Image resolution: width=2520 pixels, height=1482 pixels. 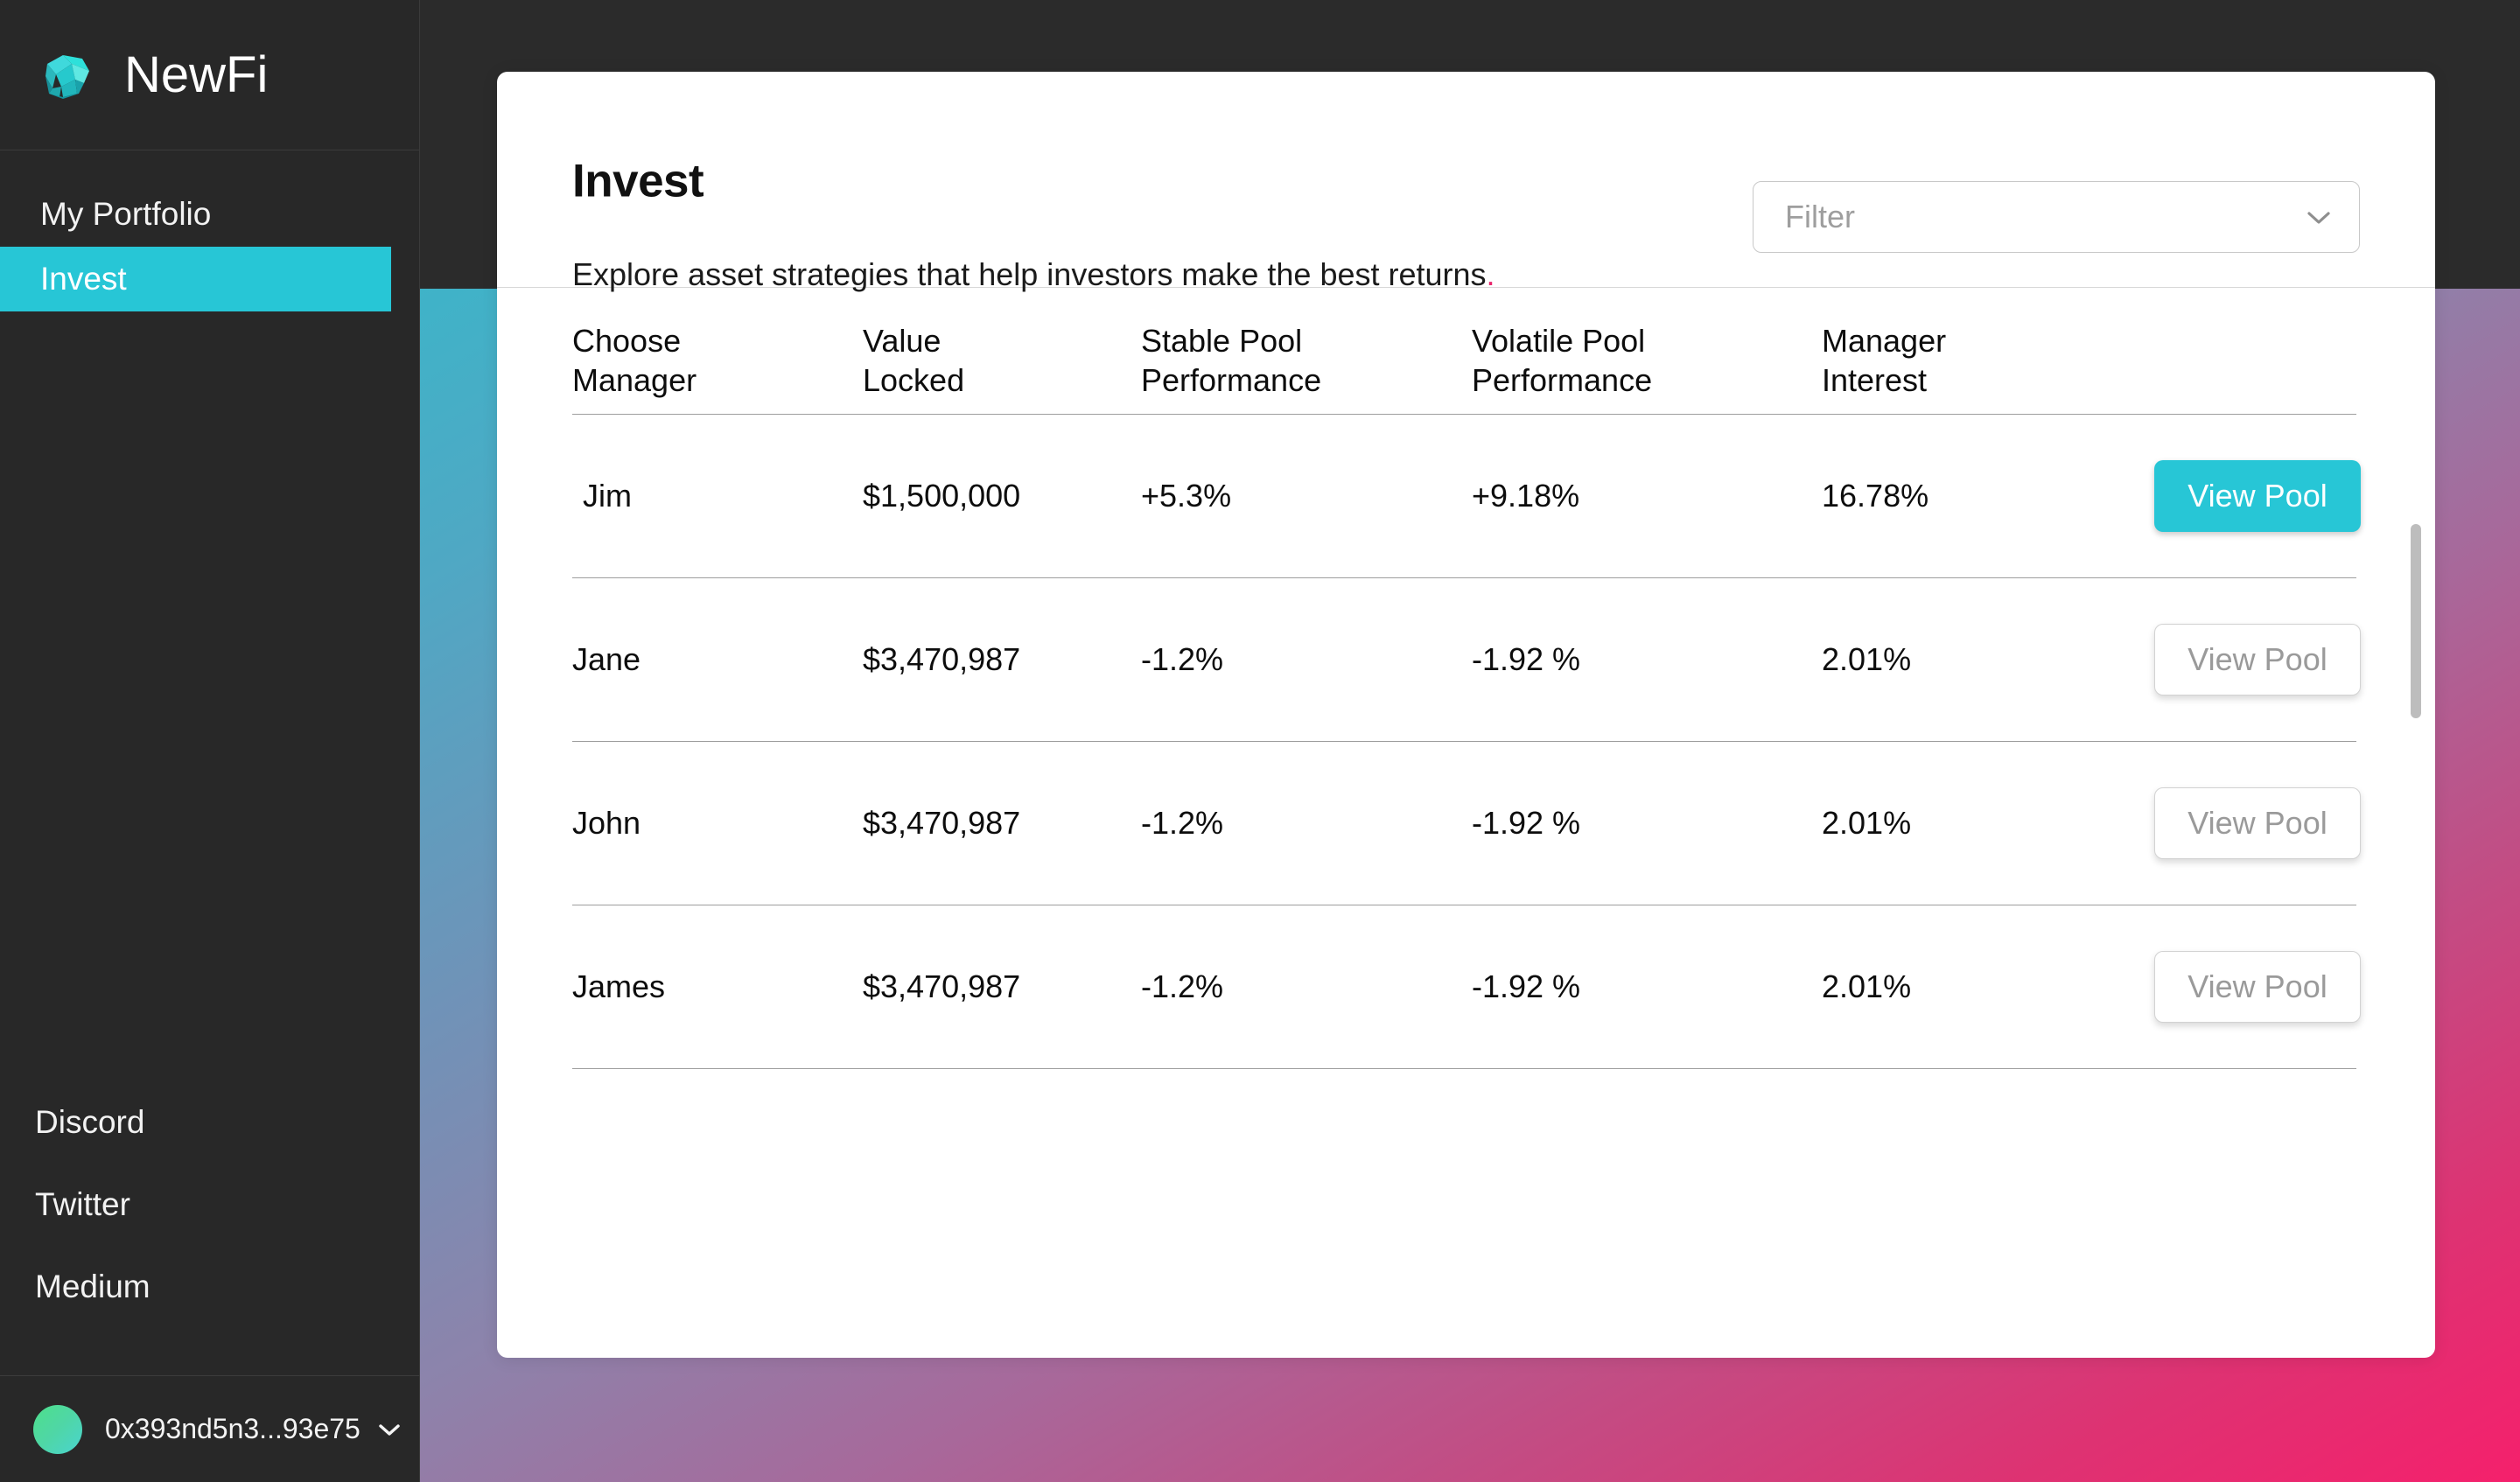 What do you see at coordinates (1820, 216) in the screenshot?
I see `filter-placeholder: Filter` at bounding box center [1820, 216].